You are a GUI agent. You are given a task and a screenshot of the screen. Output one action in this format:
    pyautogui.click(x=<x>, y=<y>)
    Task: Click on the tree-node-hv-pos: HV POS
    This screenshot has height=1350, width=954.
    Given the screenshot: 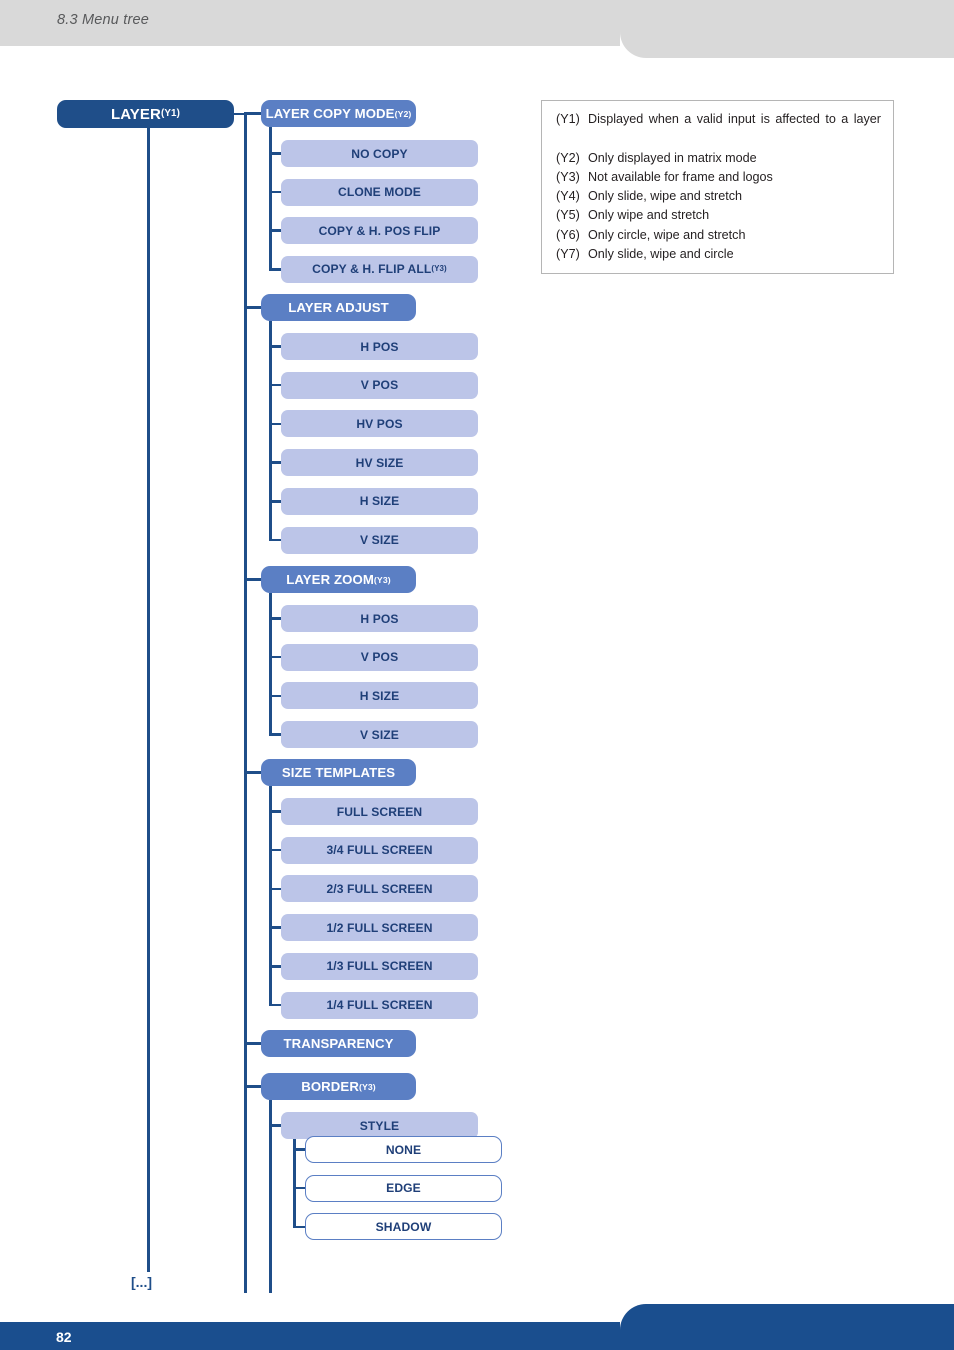 What is the action you would take?
    pyautogui.click(x=379, y=424)
    